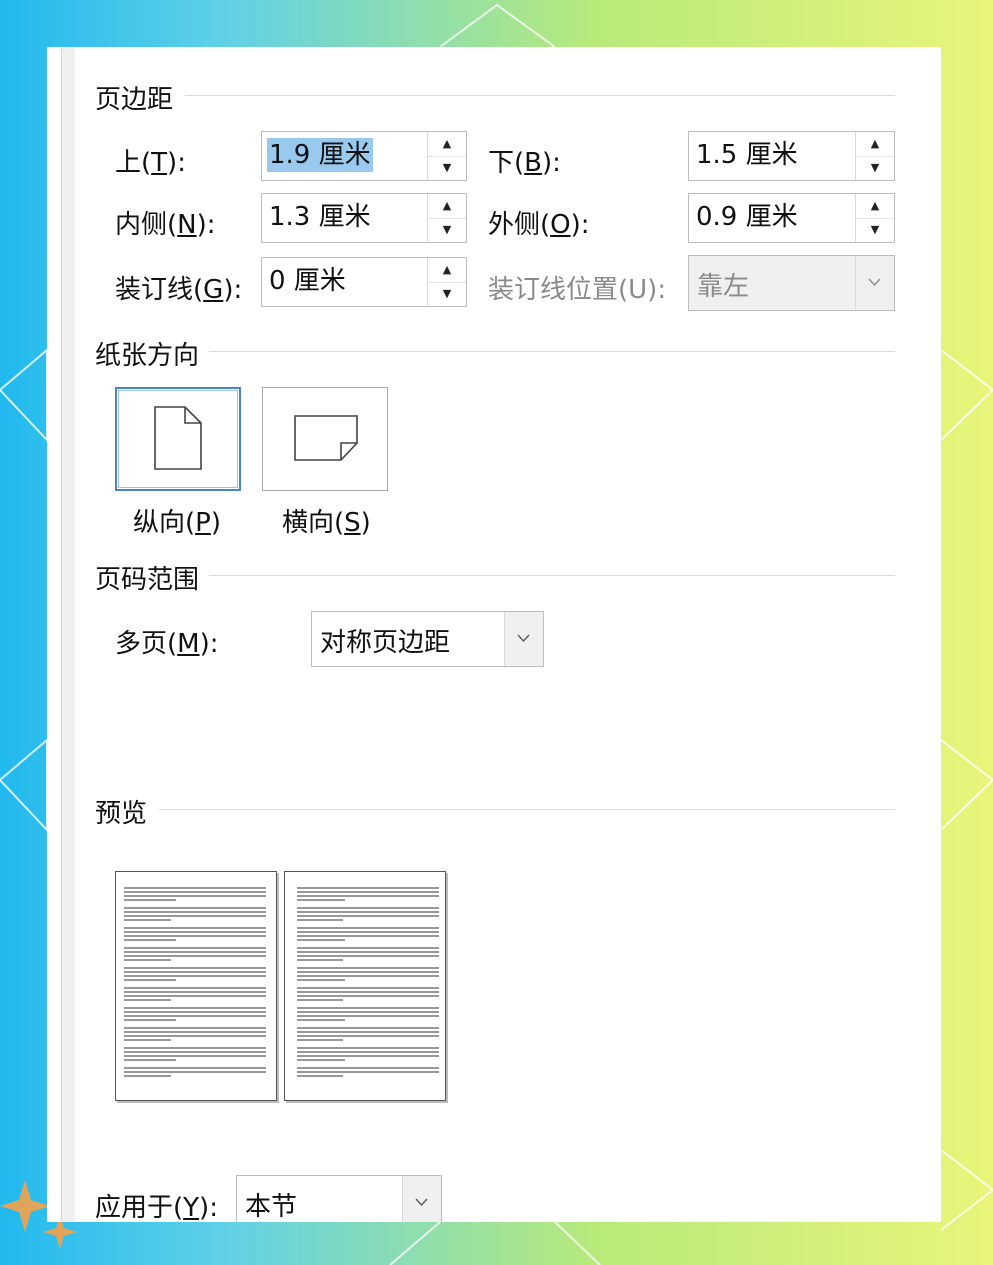  What do you see at coordinates (179, 290) in the screenshot?
I see `gutter-label: 装订线(G):` at bounding box center [179, 290].